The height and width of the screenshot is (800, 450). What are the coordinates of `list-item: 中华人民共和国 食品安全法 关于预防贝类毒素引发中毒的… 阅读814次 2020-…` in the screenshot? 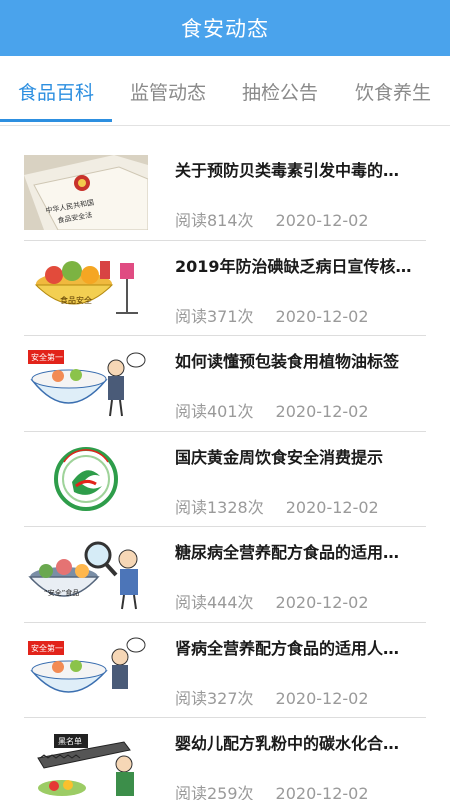 It's located at (225, 193).